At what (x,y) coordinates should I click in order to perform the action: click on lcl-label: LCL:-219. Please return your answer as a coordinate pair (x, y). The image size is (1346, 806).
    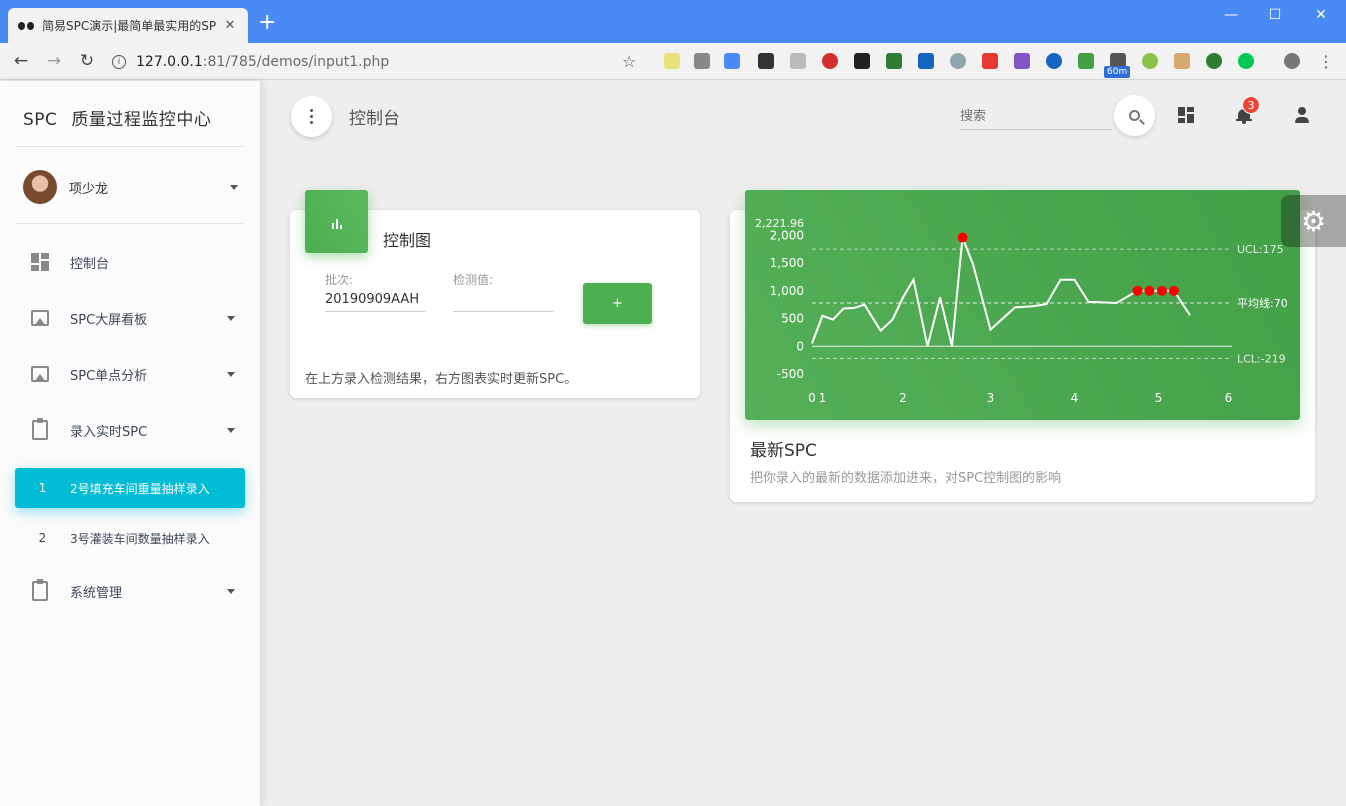
    Looking at the image, I should click on (1261, 358).